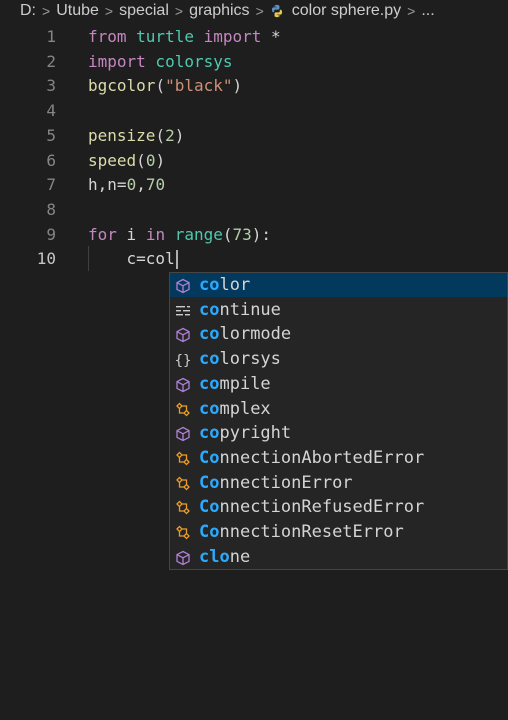  What do you see at coordinates (235, 408) in the screenshot?
I see `suggestion-label: complex` at bounding box center [235, 408].